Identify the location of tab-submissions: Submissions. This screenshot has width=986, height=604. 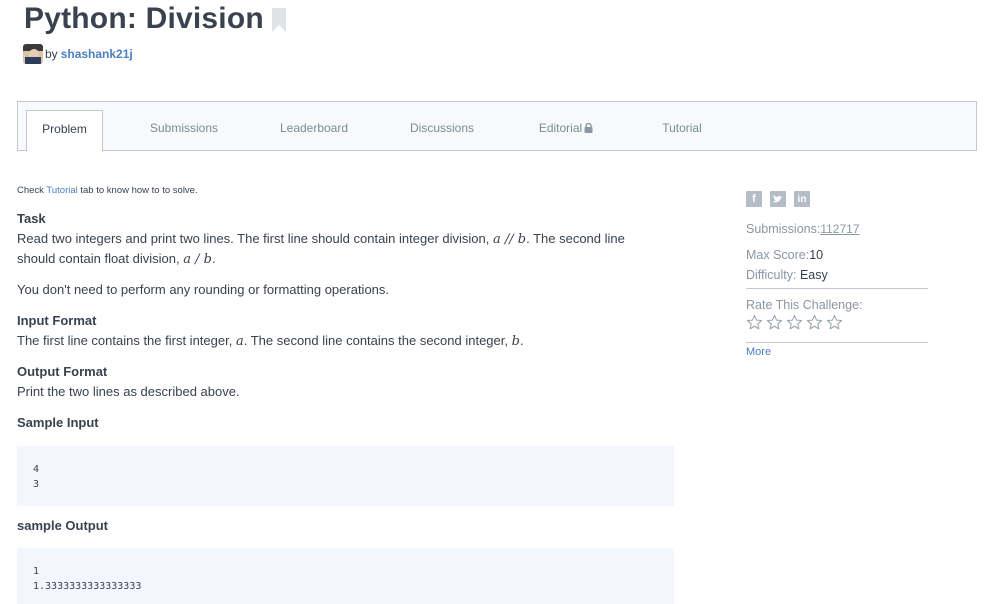
(184, 126).